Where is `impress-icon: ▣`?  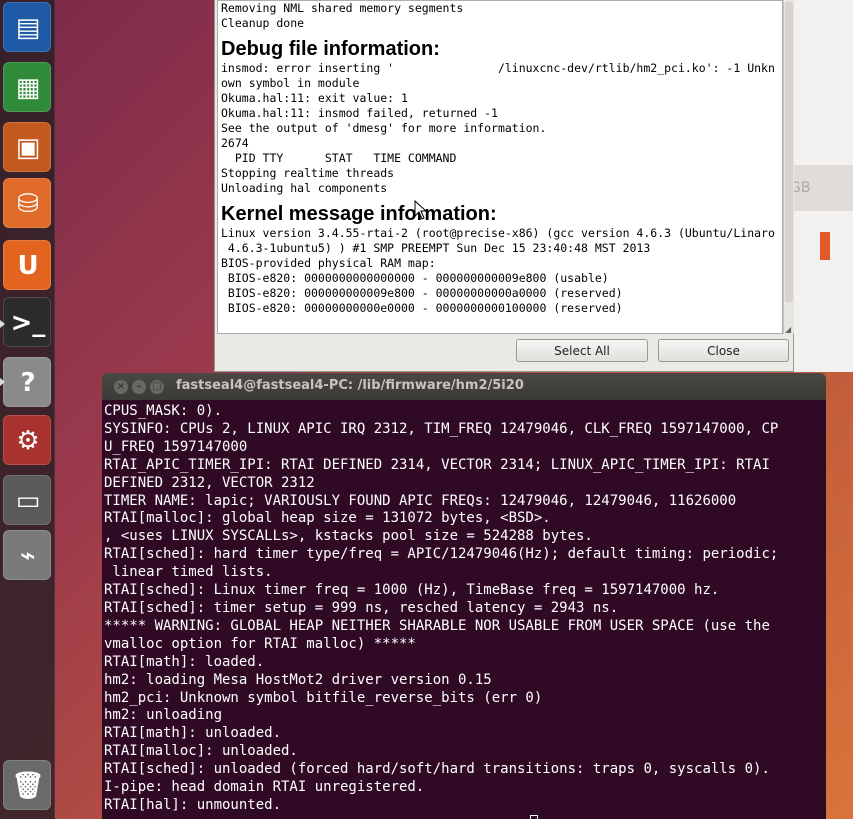
impress-icon: ▣ is located at coordinates (28, 148).